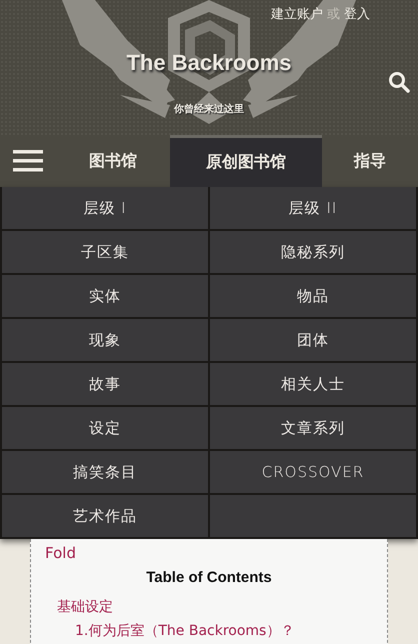 This screenshot has height=644, width=418. What do you see at coordinates (313, 472) in the screenshot?
I see `menu-item: CROSSOVER` at bounding box center [313, 472].